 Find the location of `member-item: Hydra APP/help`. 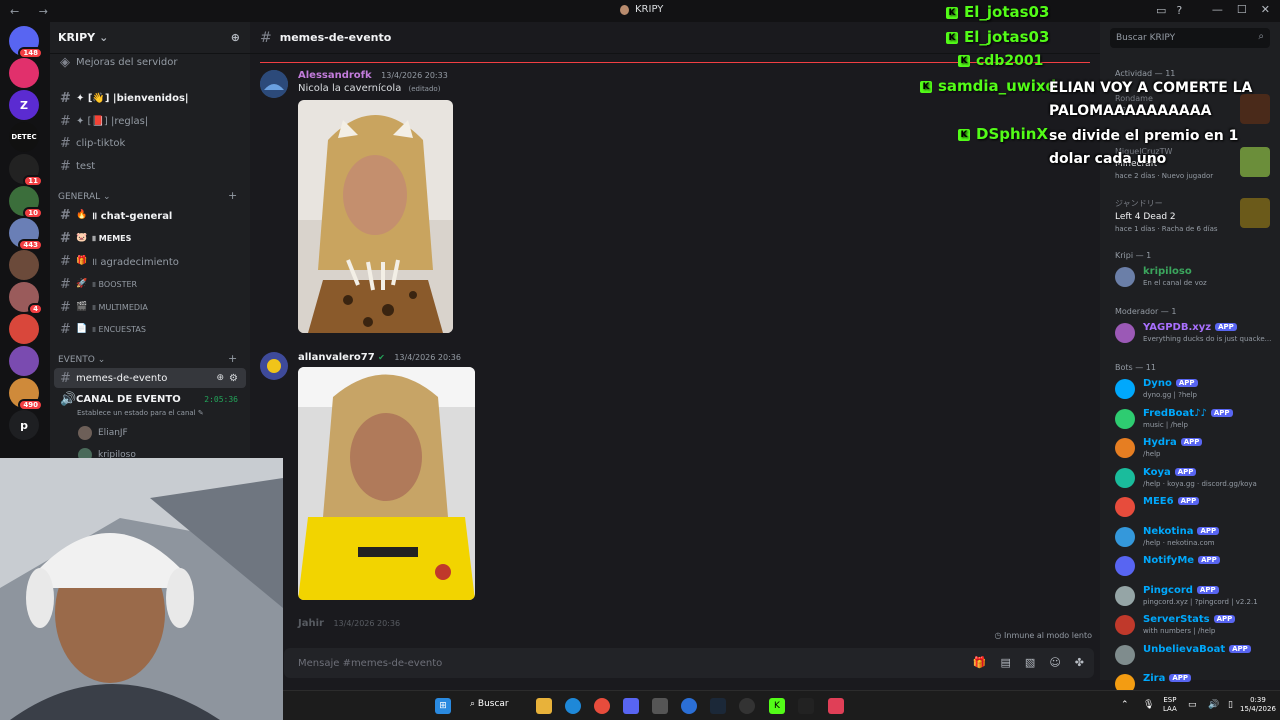

member-item: Hydra APP/help is located at coordinates (1195, 449).